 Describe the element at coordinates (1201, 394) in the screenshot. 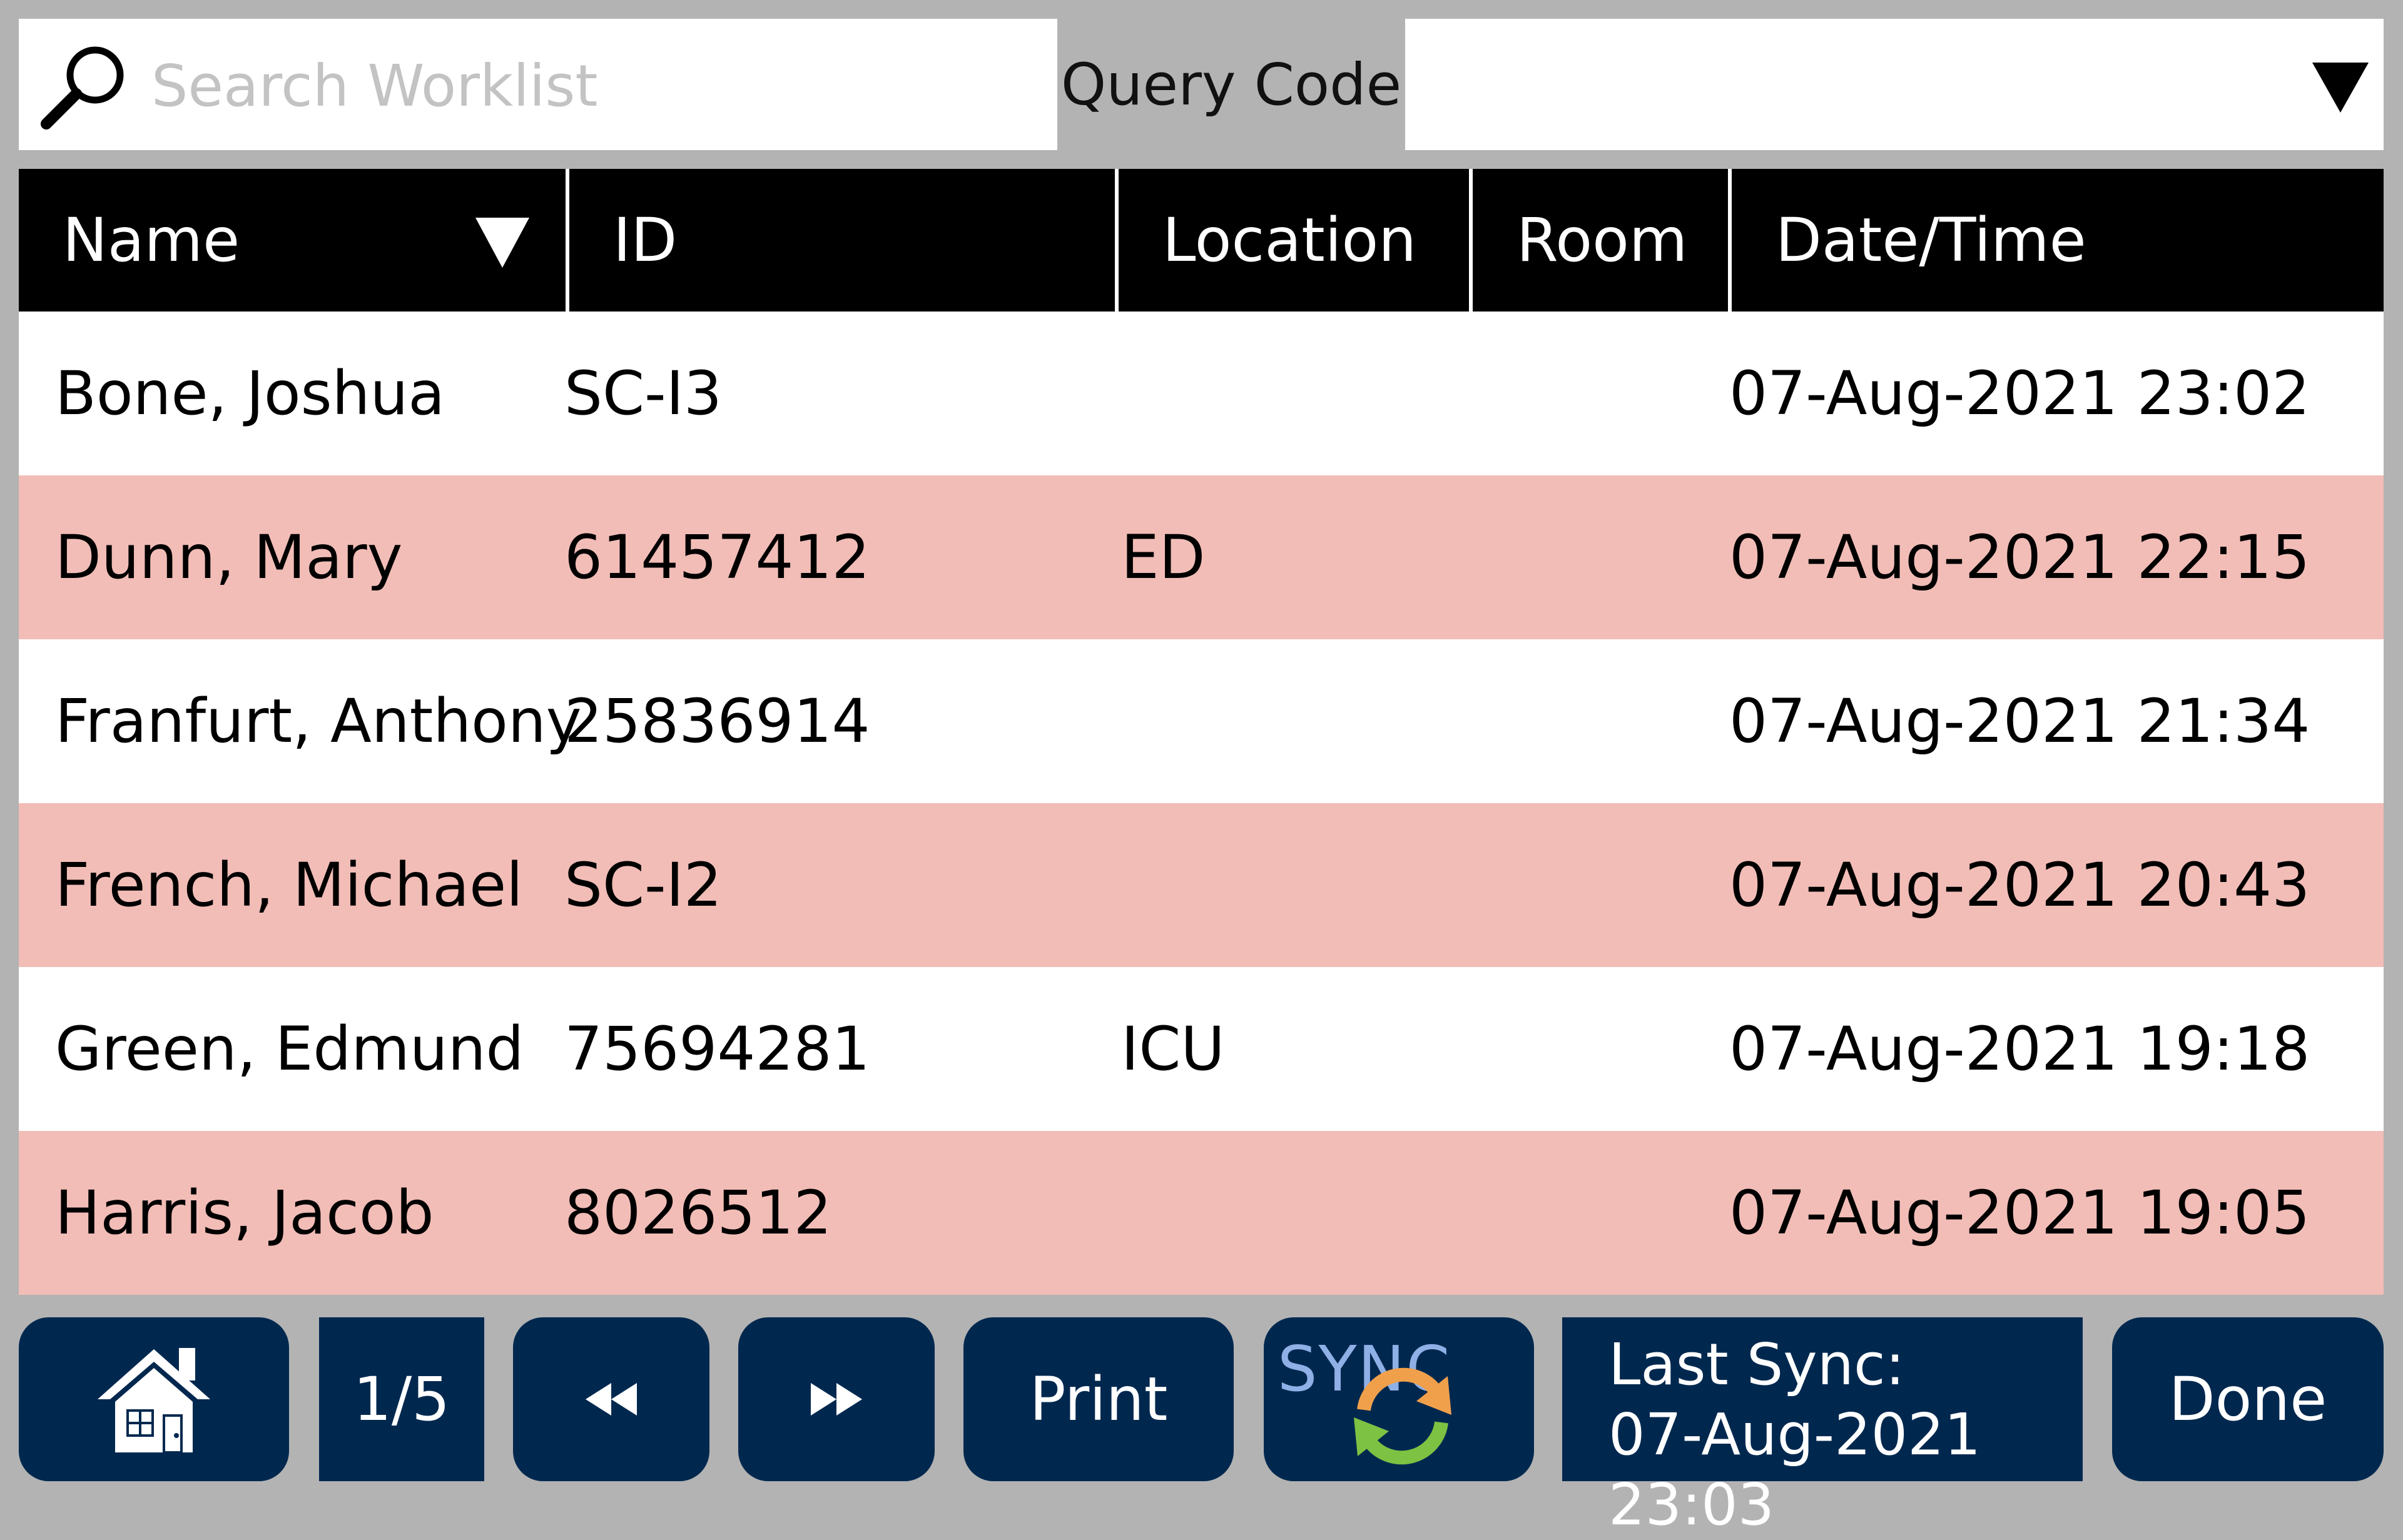

I see `table-row: Bone, Joshua SC-I3 07-Aug-2021 23:02` at that location.